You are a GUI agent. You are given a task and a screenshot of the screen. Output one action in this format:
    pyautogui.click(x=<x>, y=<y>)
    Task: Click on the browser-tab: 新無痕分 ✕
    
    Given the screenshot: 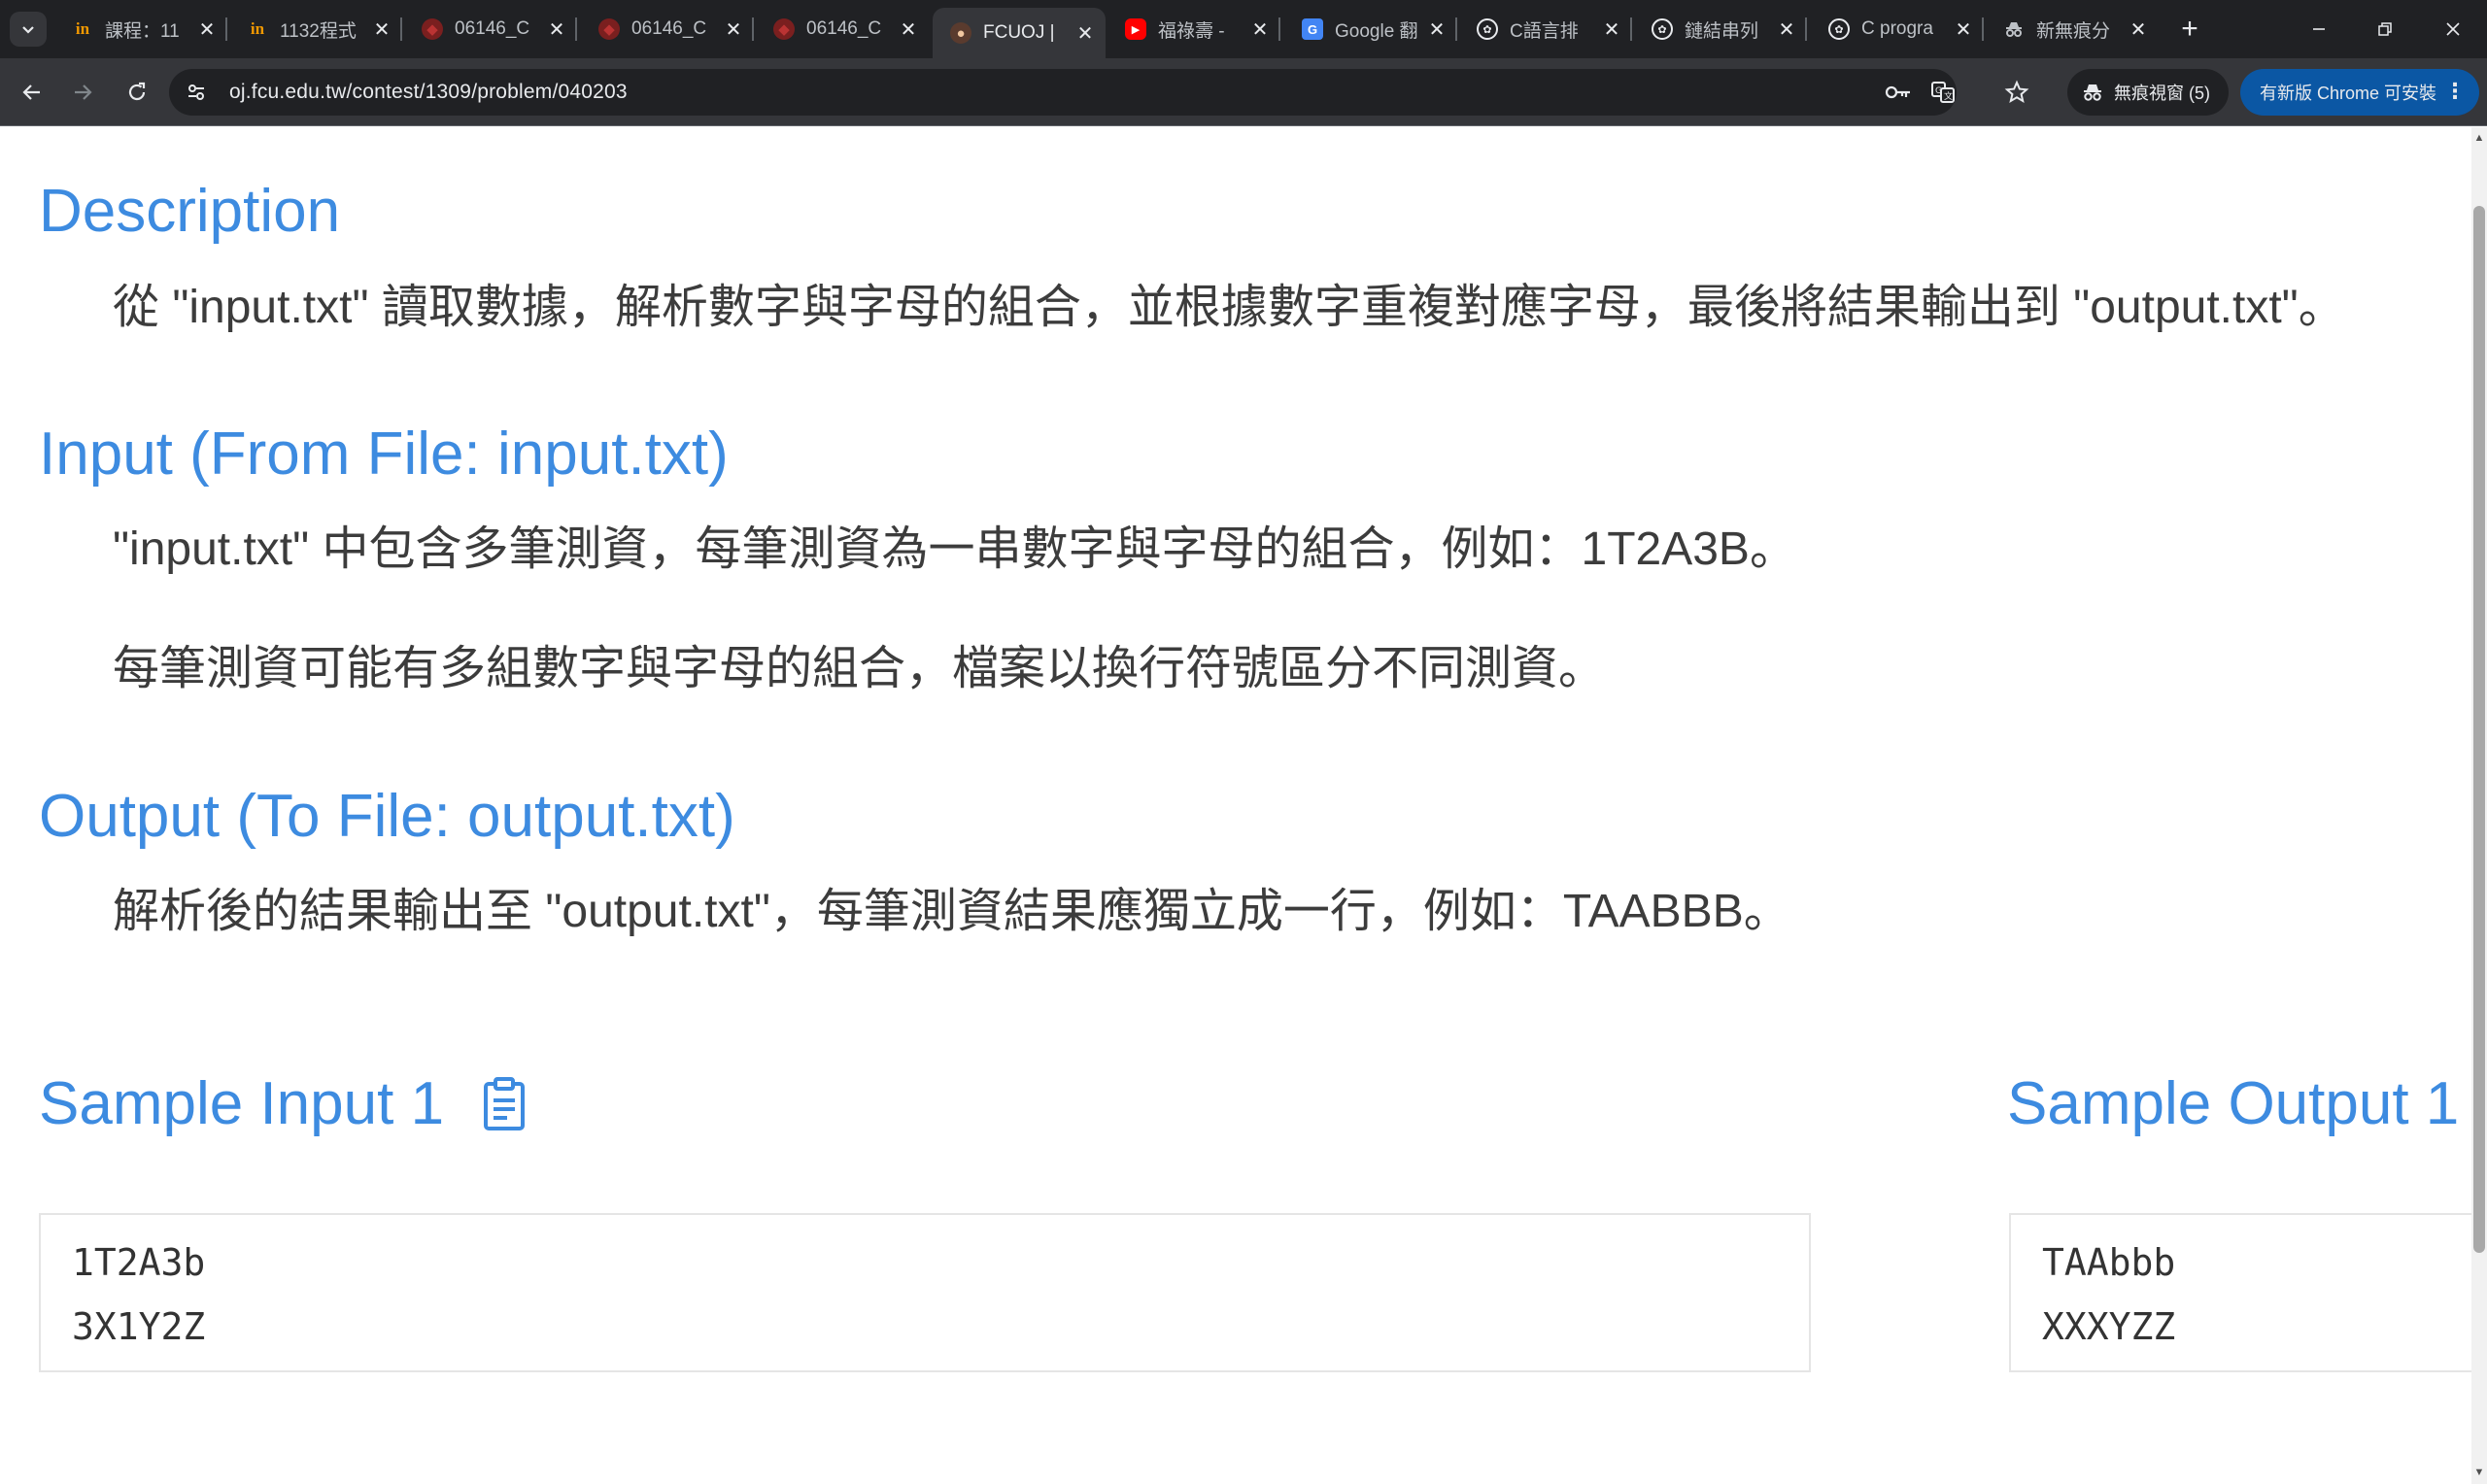 What is the action you would take?
    pyautogui.click(x=2072, y=29)
    